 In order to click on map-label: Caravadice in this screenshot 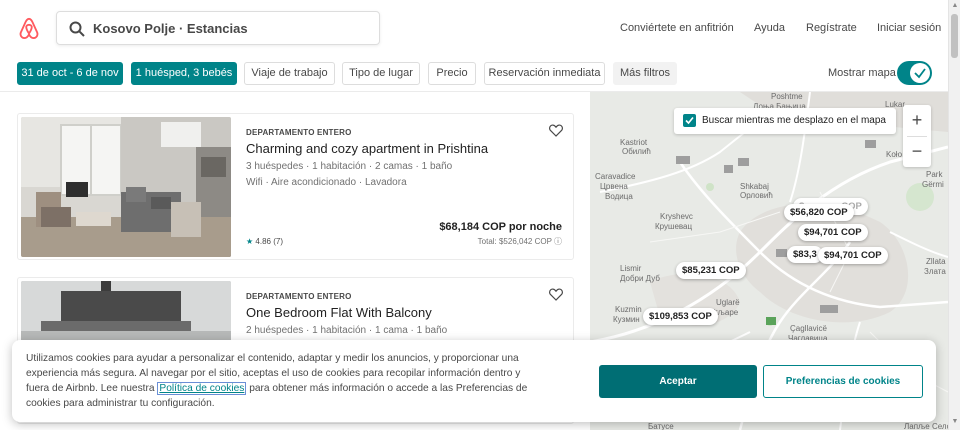, I will do `click(615, 176)`.